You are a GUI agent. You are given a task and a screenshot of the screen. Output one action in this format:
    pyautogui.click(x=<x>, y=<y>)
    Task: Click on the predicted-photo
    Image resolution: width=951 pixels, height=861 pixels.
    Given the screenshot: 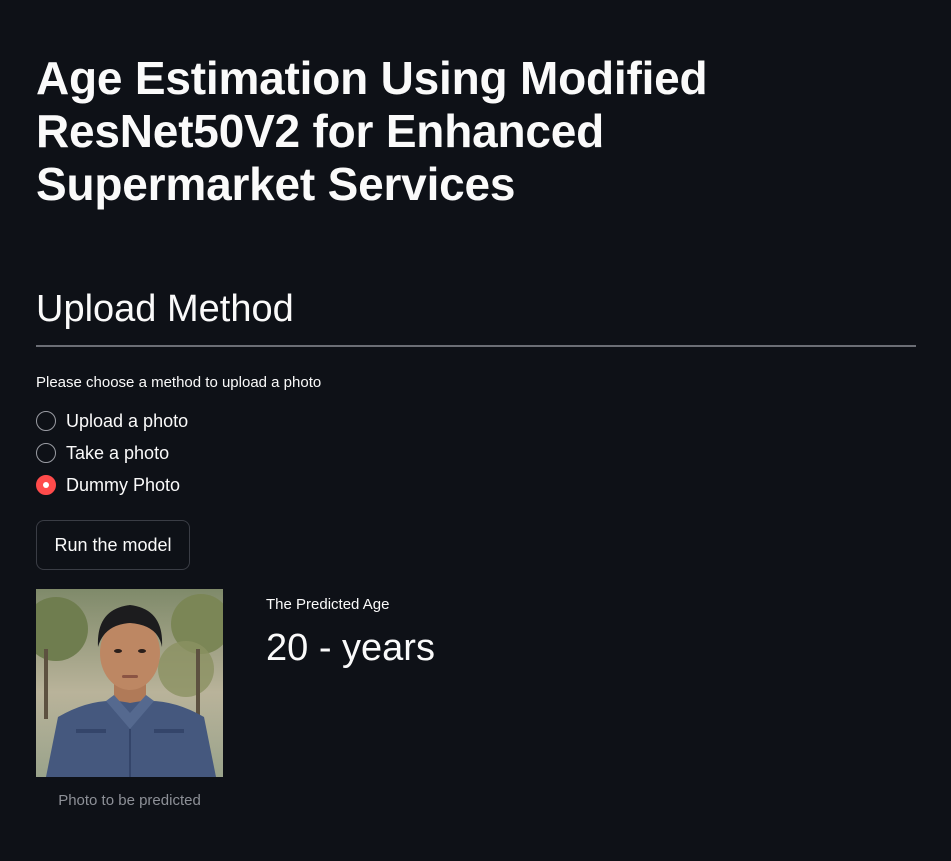 What is the action you would take?
    pyautogui.click(x=129, y=683)
    